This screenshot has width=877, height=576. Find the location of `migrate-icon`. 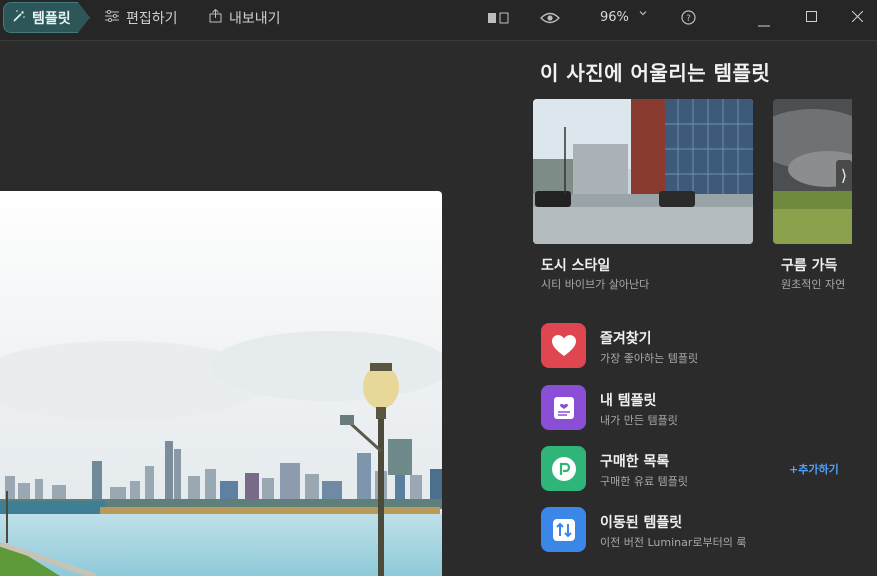

migrate-icon is located at coordinates (563, 529).